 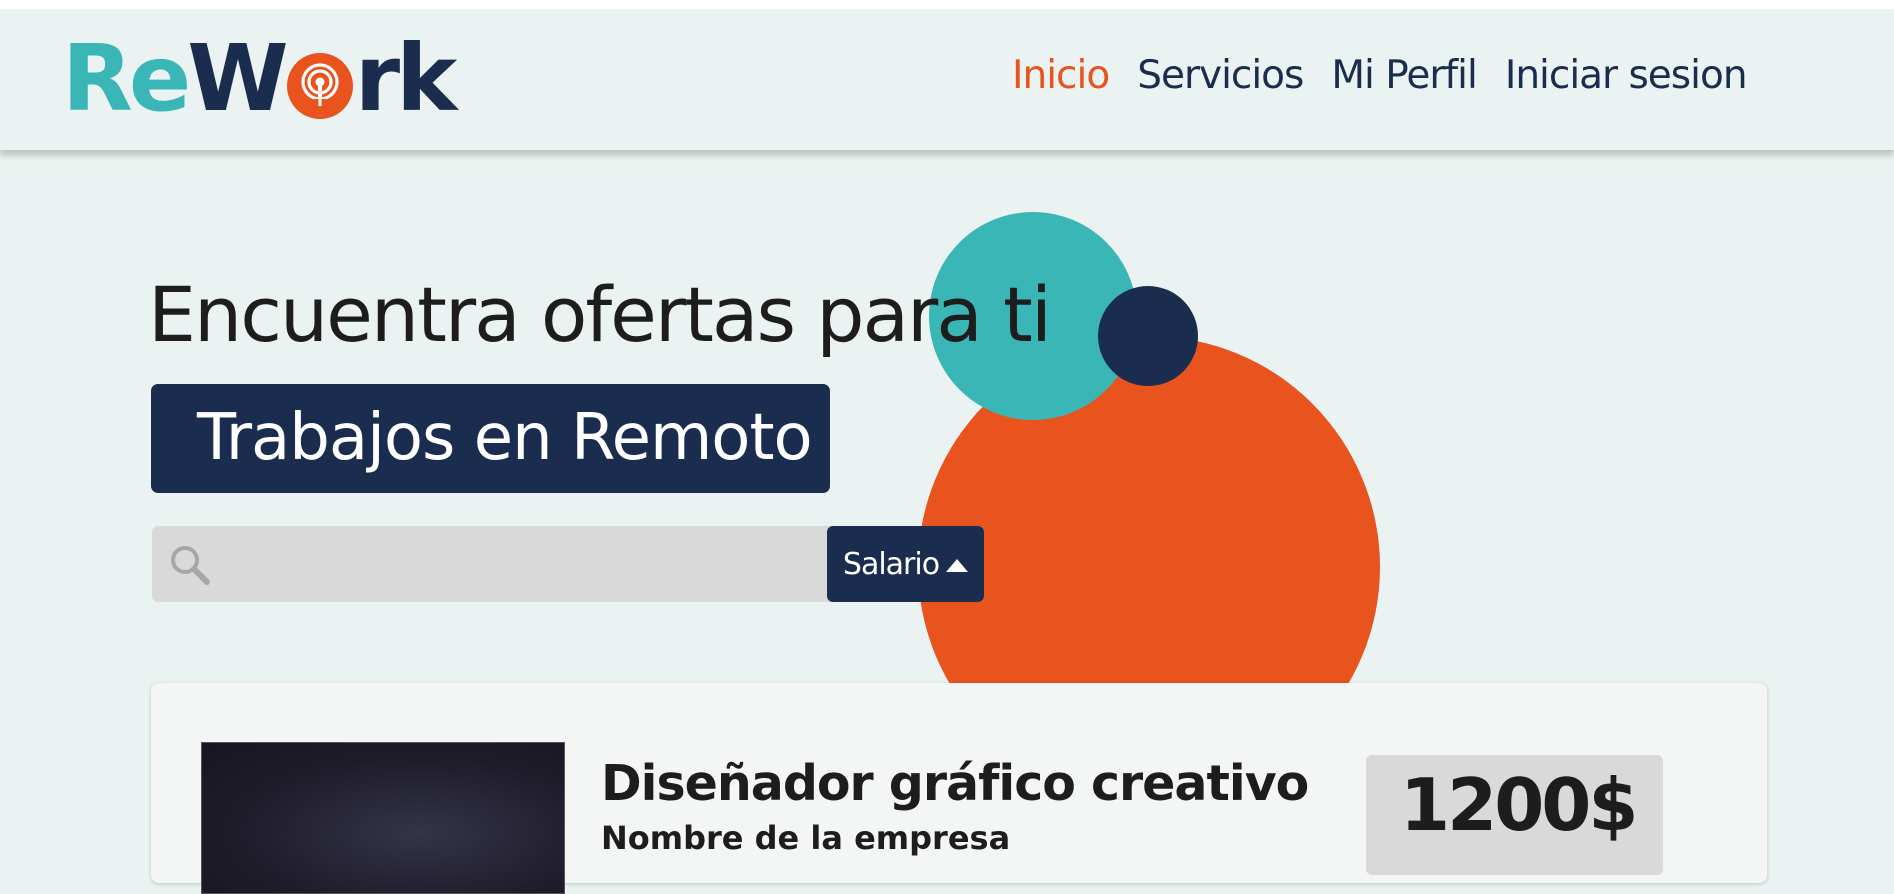 I want to click on logo-text-rk: rk, so click(x=406, y=78).